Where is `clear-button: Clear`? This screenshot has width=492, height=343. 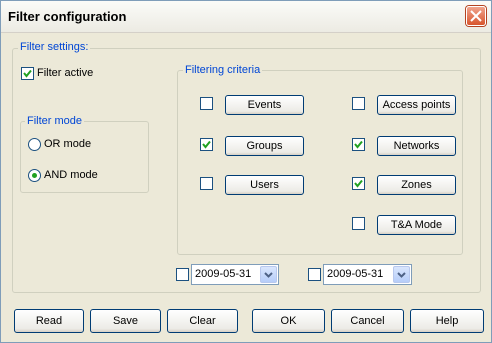 clear-button: Clear is located at coordinates (202, 321).